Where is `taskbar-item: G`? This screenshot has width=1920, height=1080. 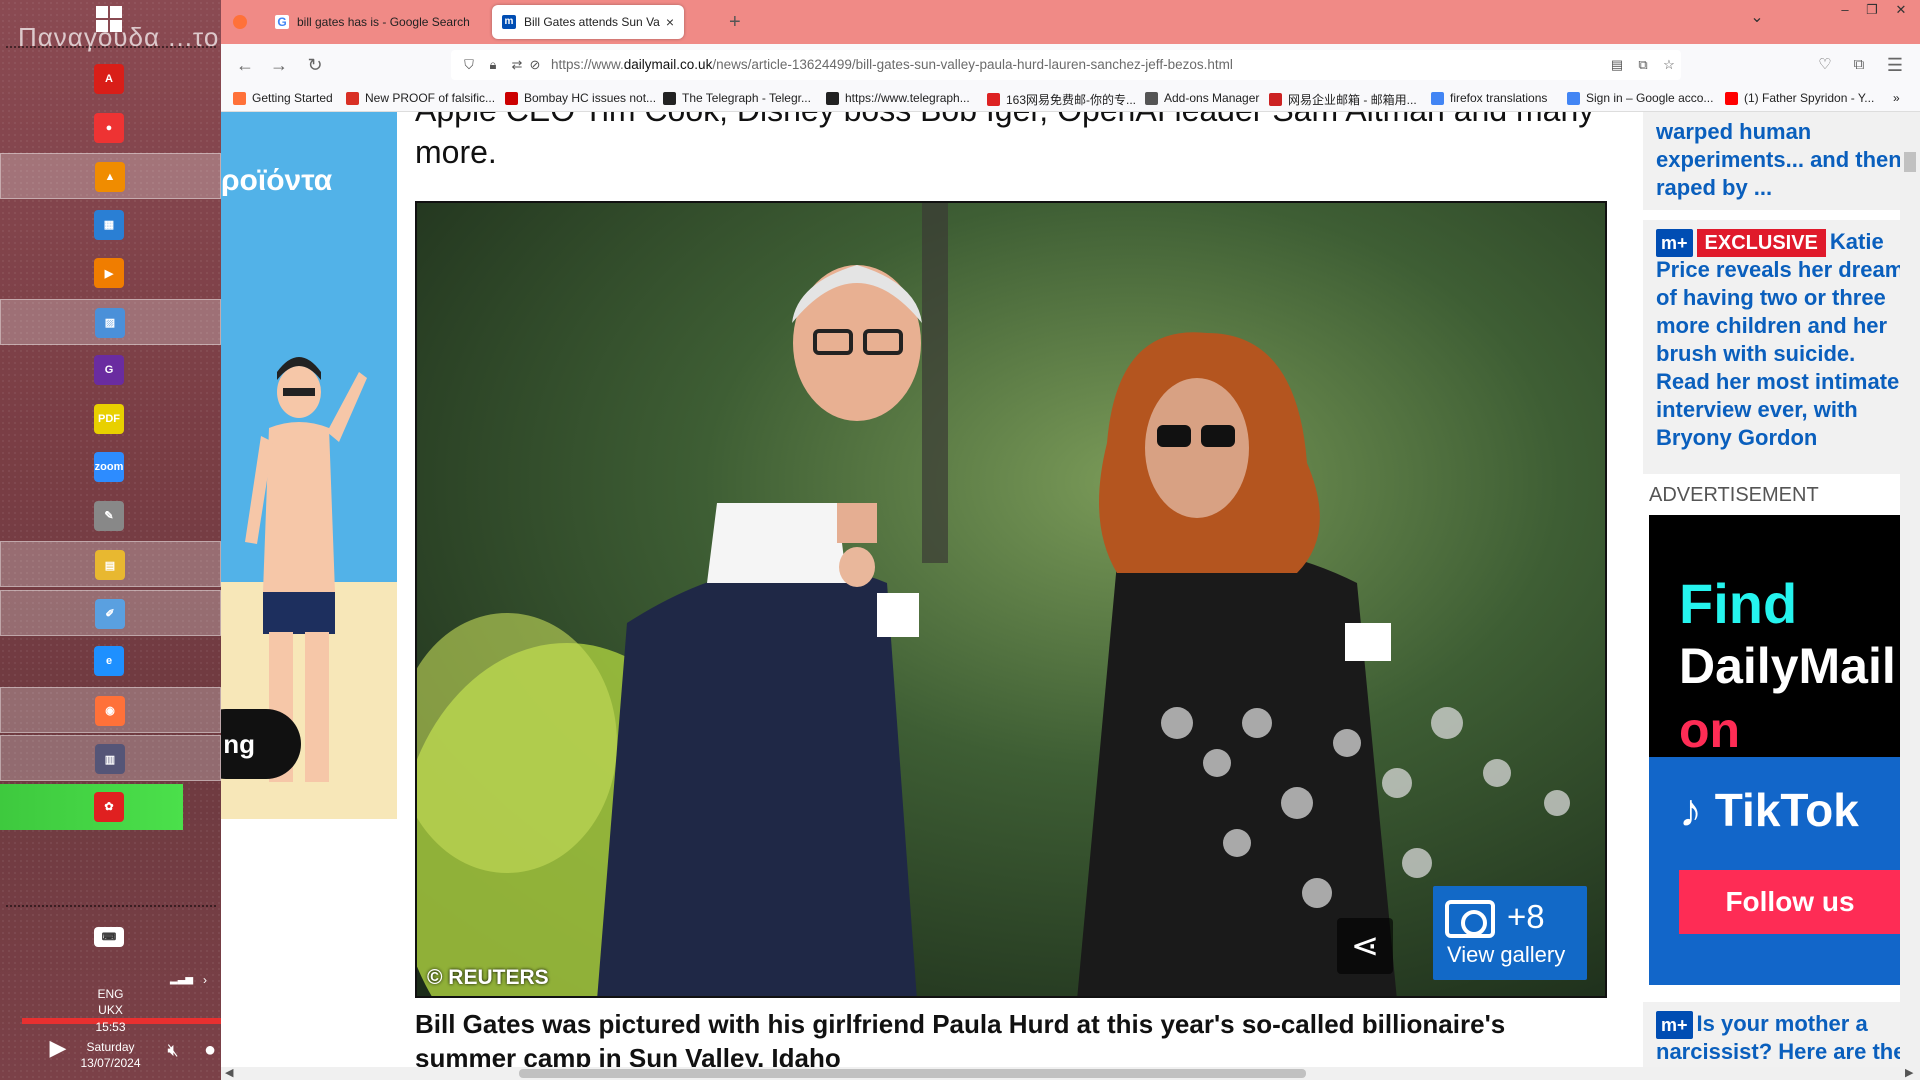
taskbar-item: G is located at coordinates (110, 370).